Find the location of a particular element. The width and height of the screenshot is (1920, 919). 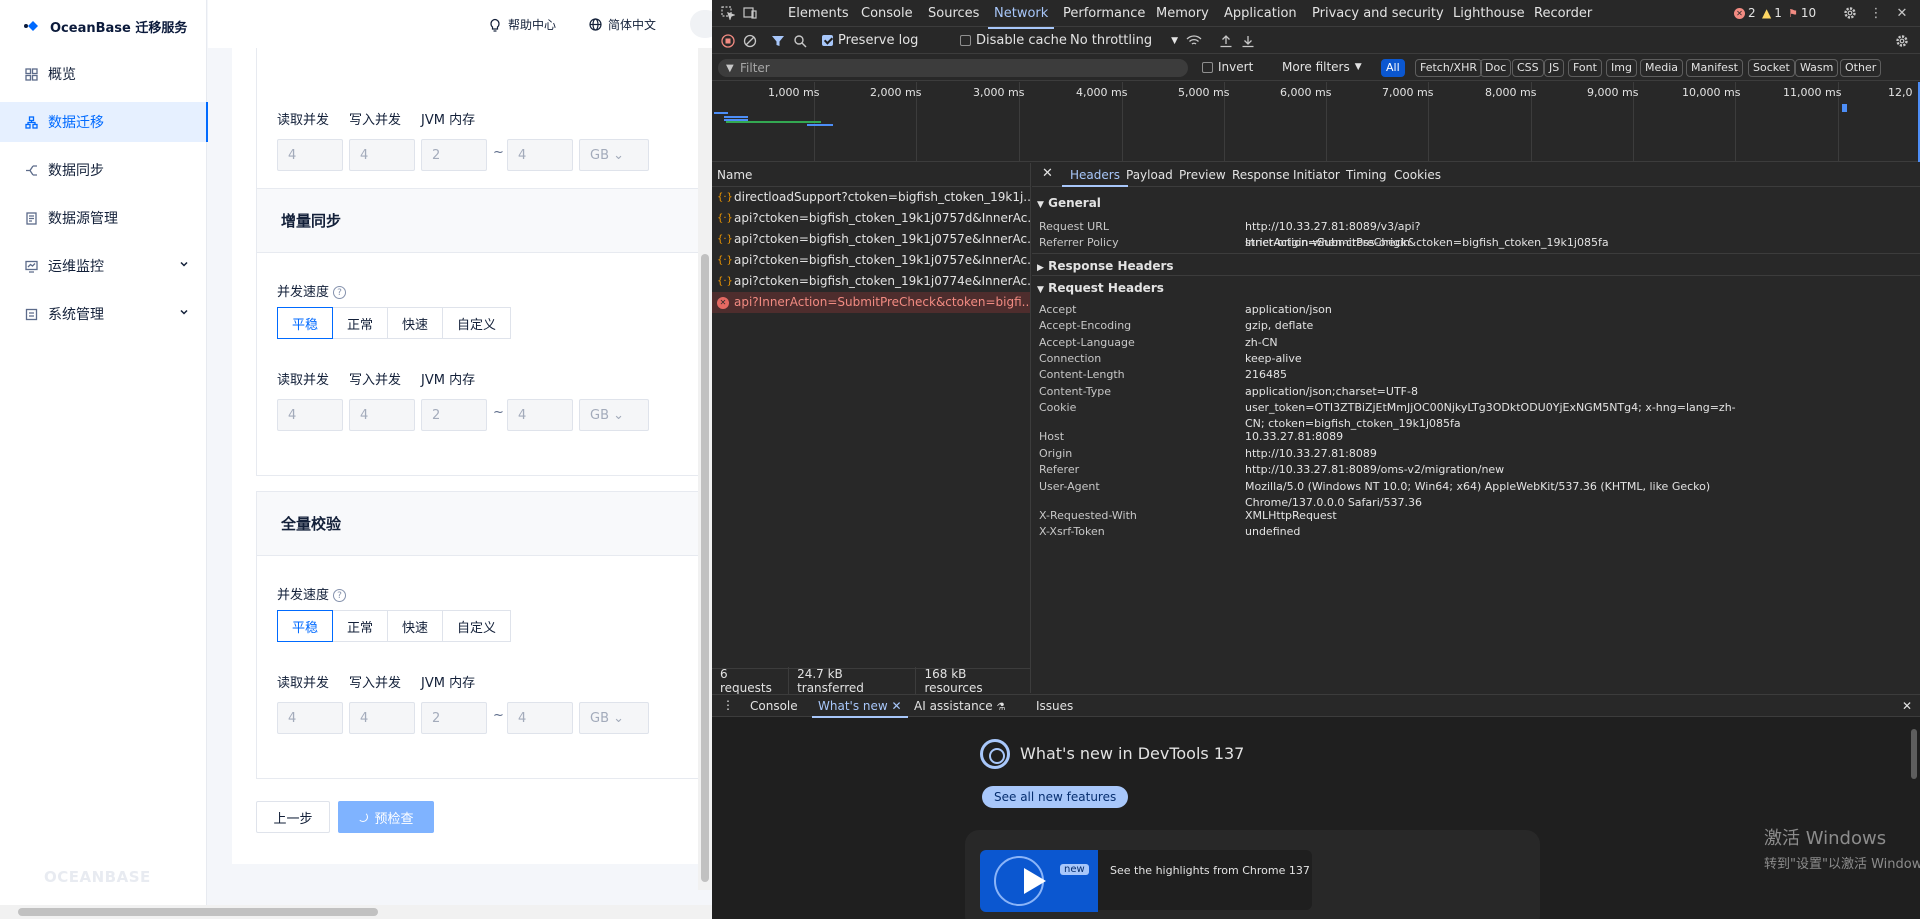

speed-option-normal: 正常 is located at coordinates (360, 323).